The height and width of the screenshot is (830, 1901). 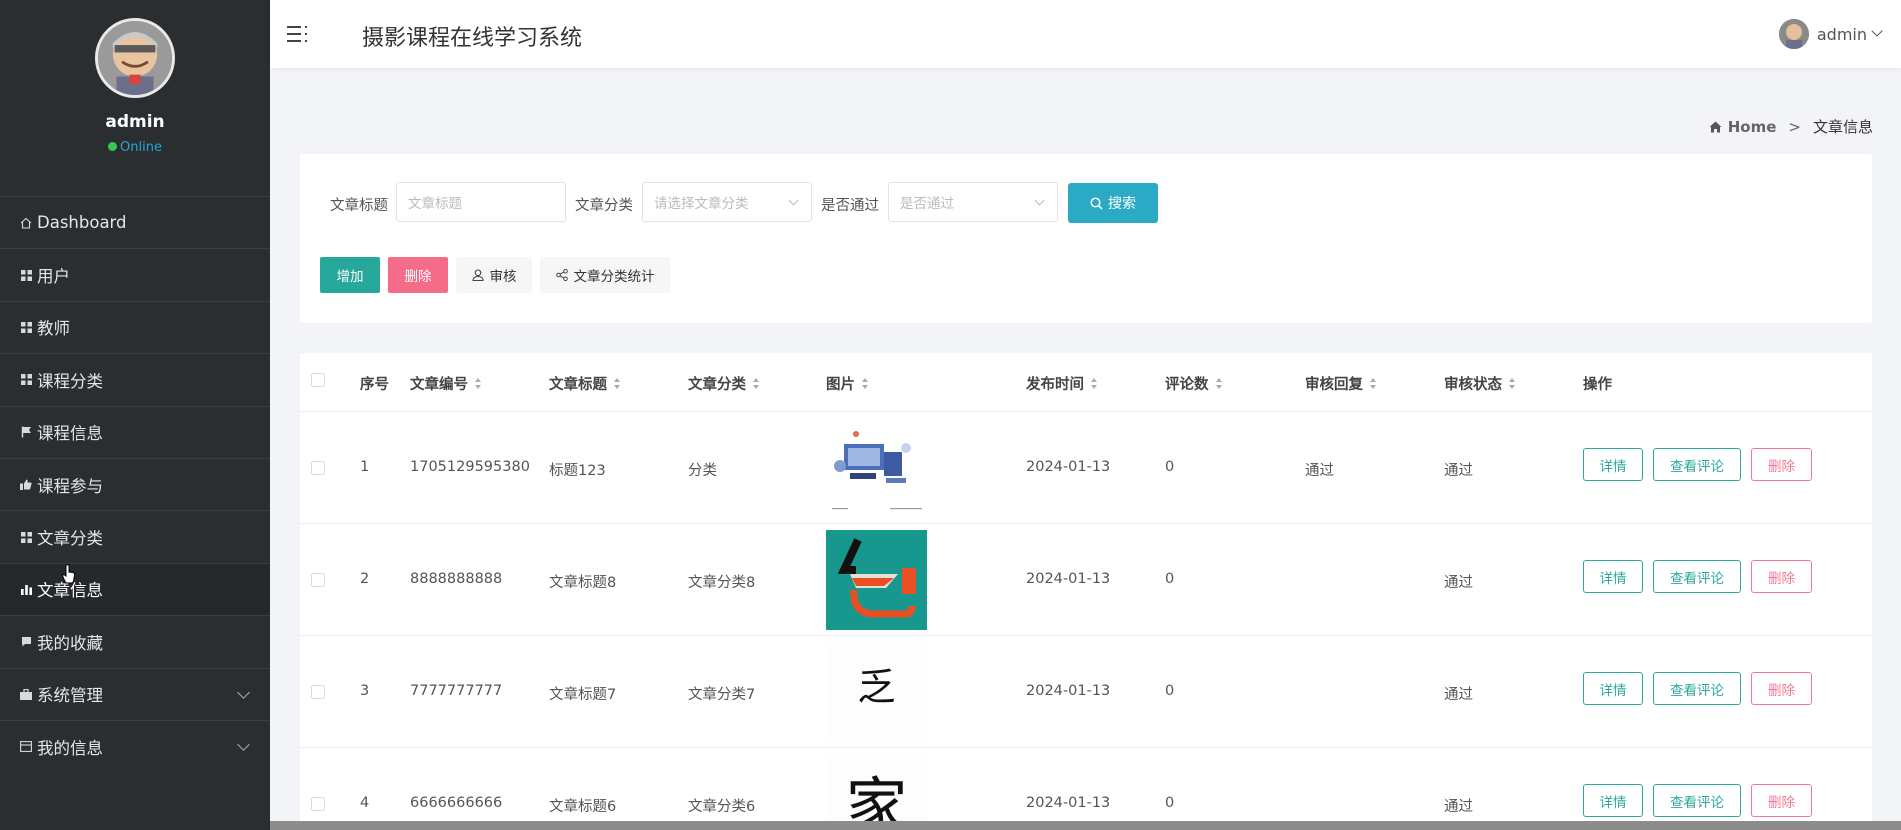 I want to click on cell-category: 文章分类8, so click(x=722, y=583).